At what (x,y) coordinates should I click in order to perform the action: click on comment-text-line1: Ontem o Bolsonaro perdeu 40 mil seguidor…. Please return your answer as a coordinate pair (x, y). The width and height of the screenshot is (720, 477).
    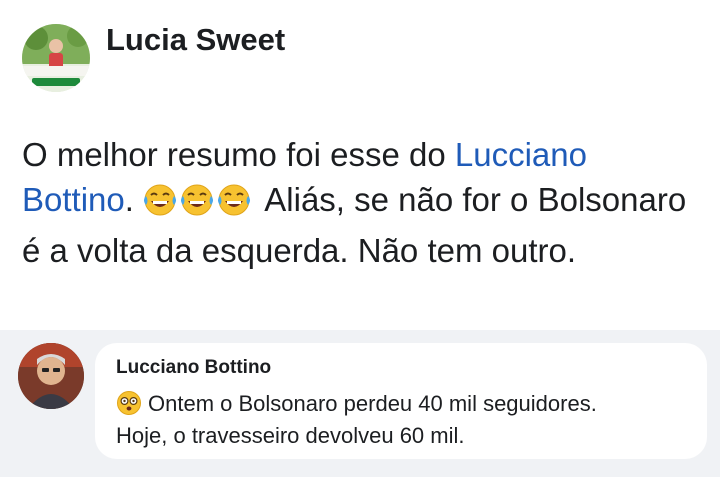
    Looking at the image, I should click on (356, 406).